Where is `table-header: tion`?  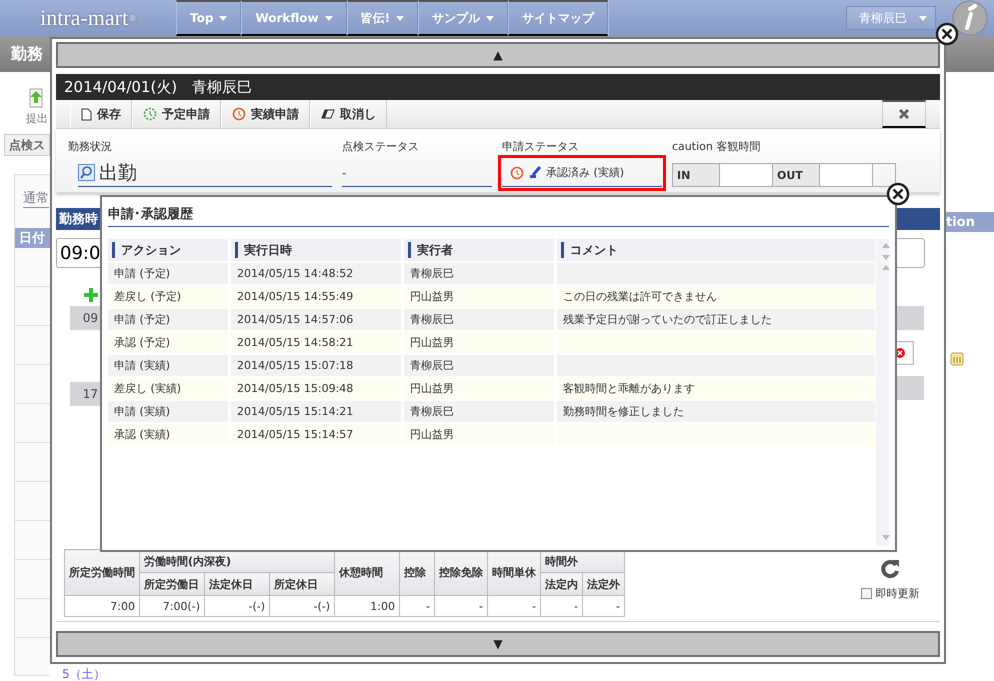
table-header: tion is located at coordinates (970, 222).